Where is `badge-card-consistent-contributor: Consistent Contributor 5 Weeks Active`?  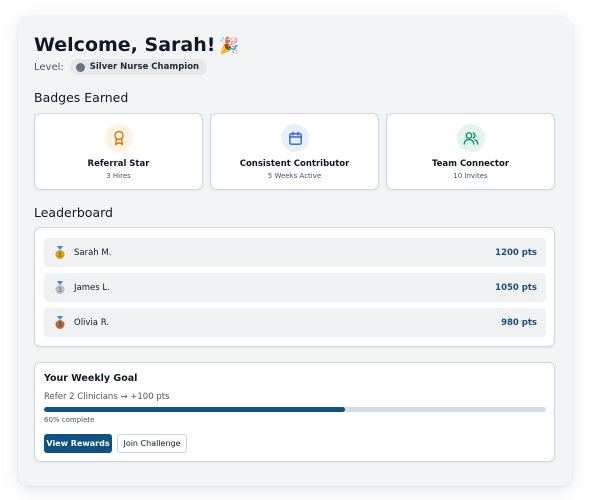
badge-card-consistent-contributor: Consistent Contributor 5 Weeks Active is located at coordinates (294, 151).